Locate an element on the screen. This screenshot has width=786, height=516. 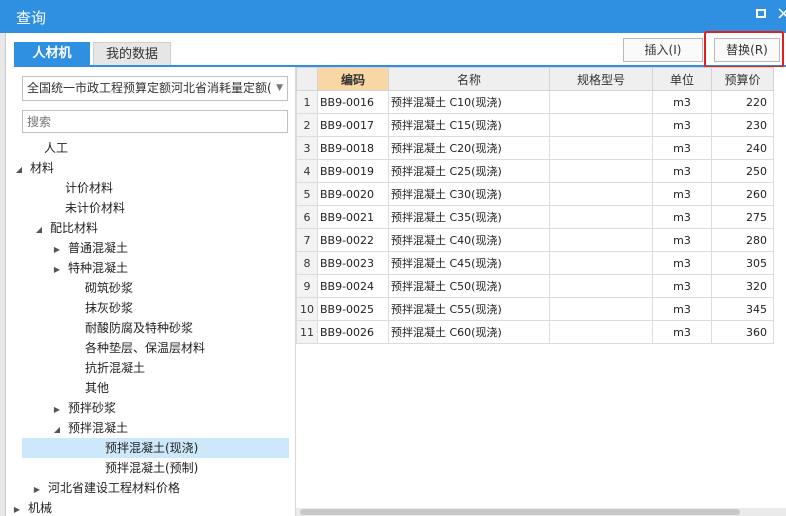
table-row: 10 BB9-0025 预拌混凝土 C55(现浇) m3 345 is located at coordinates (535, 309).